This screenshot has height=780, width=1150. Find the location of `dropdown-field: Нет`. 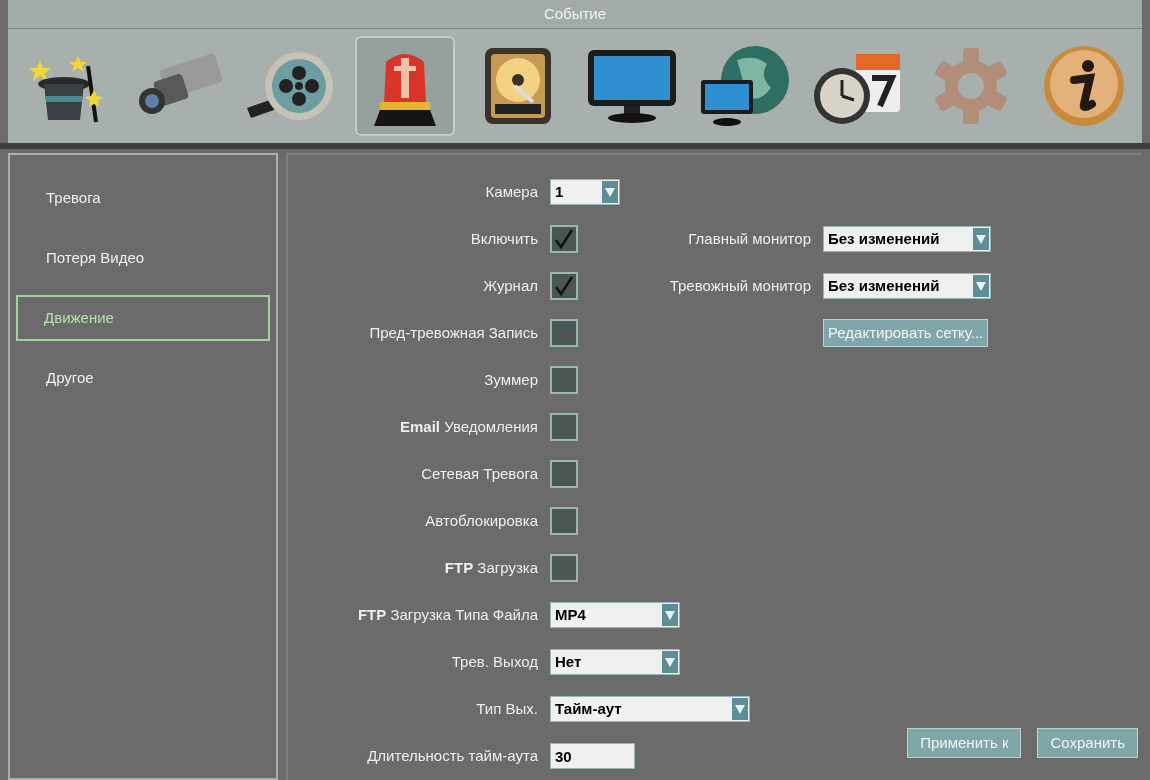

dropdown-field: Нет is located at coordinates (615, 662).